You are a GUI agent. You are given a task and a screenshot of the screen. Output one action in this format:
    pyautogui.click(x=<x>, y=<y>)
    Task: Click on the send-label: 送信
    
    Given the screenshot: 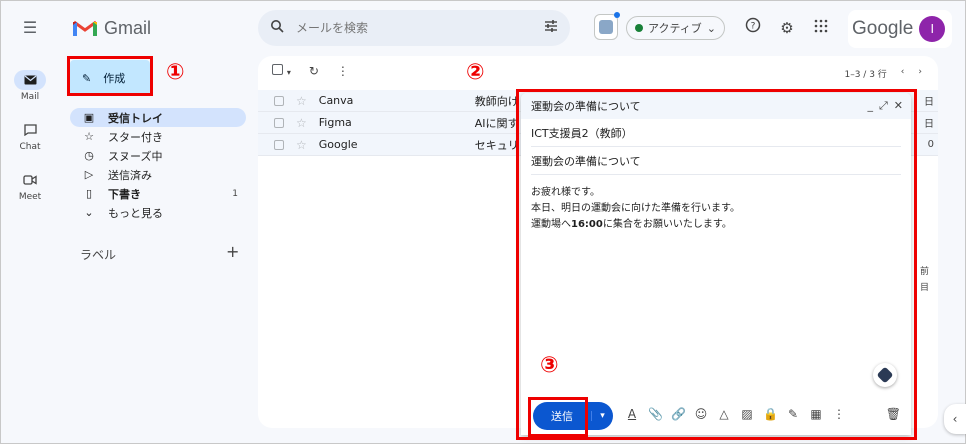 What is the action you would take?
    pyautogui.click(x=562, y=416)
    